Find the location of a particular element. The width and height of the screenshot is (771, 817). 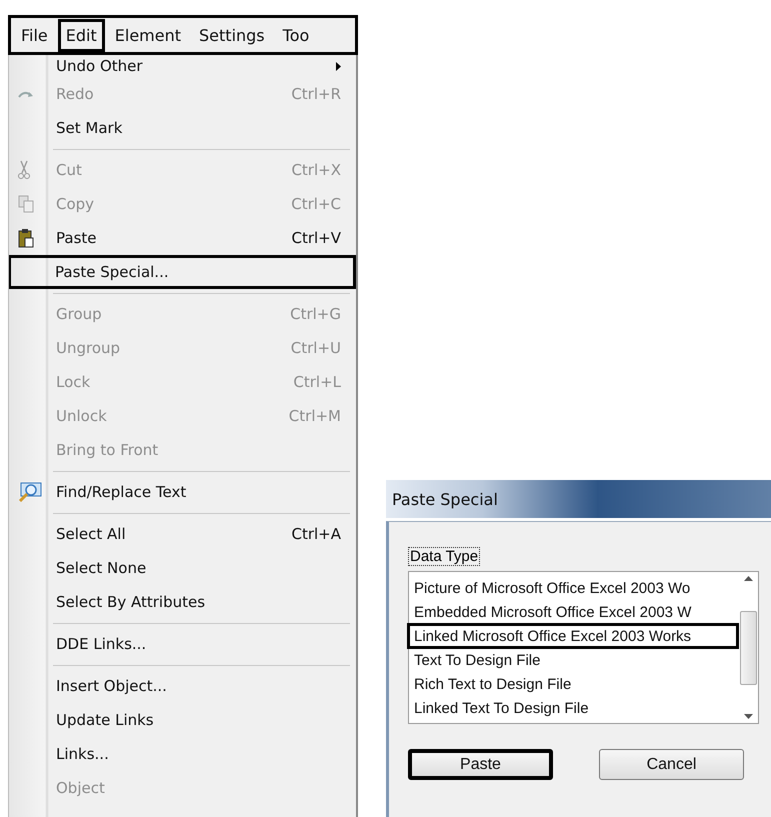

menu-item: Find/Replace Text is located at coordinates (182, 492).